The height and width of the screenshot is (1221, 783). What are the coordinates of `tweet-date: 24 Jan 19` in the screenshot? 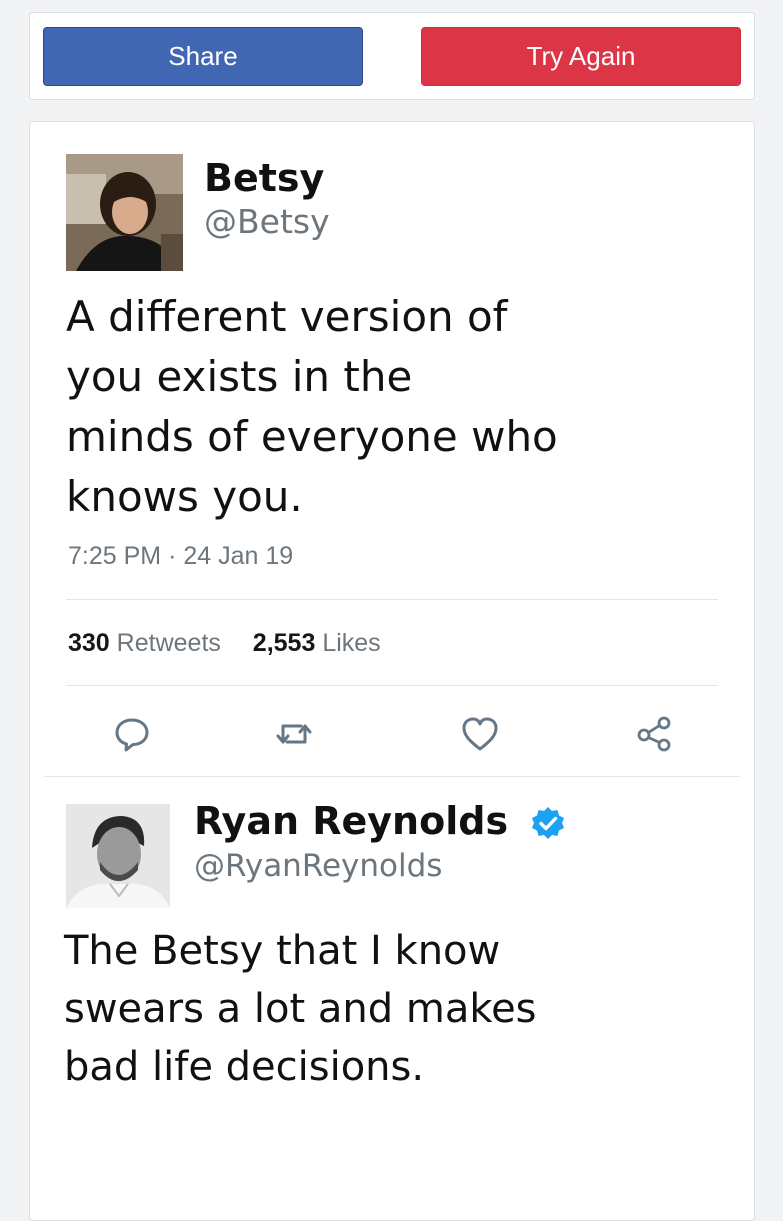 It's located at (238, 556).